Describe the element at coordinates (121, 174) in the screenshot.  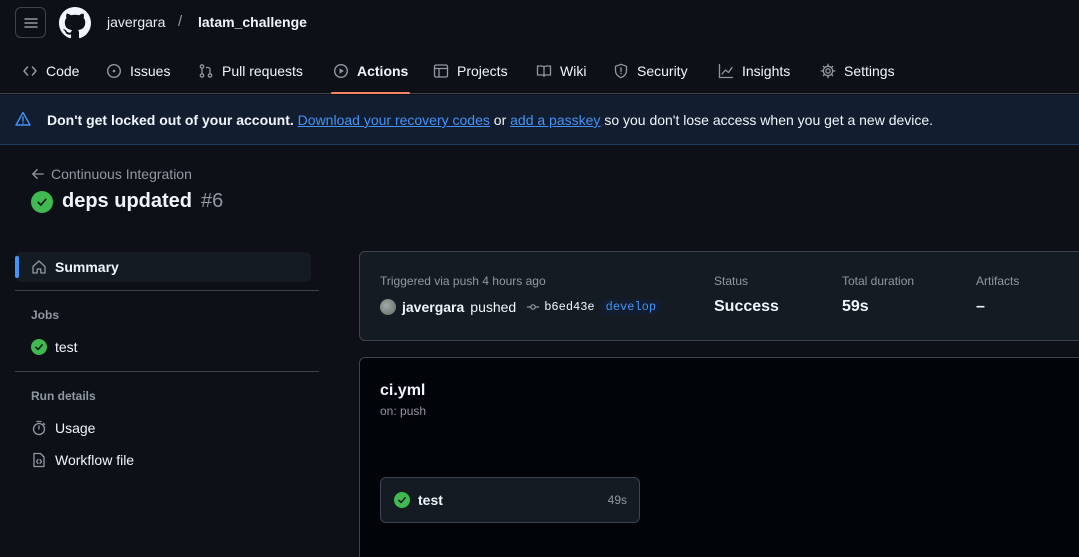
I see `back-link-label: Continuous Integration` at that location.